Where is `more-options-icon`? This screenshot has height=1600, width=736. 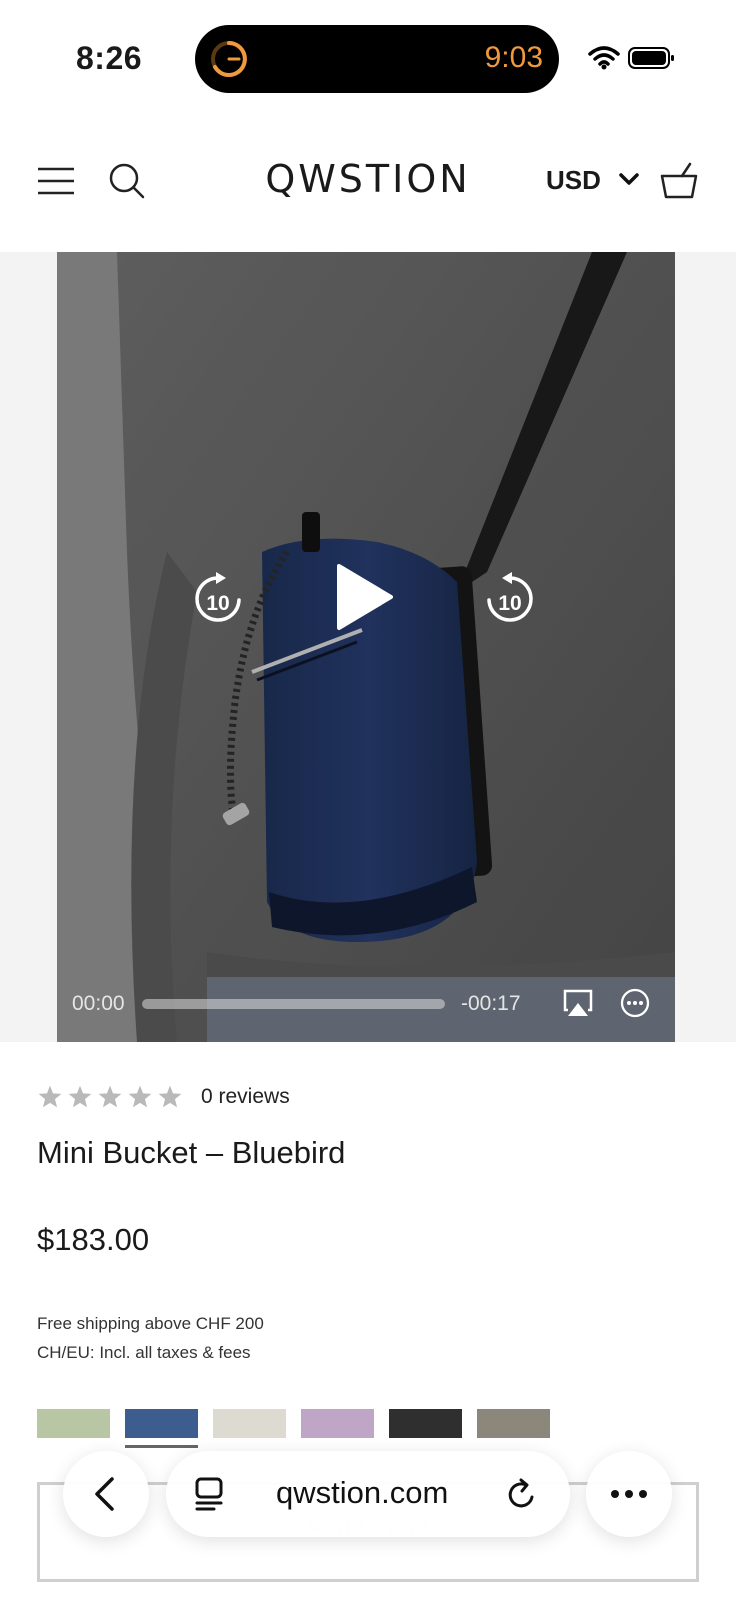 more-options-icon is located at coordinates (635, 1003).